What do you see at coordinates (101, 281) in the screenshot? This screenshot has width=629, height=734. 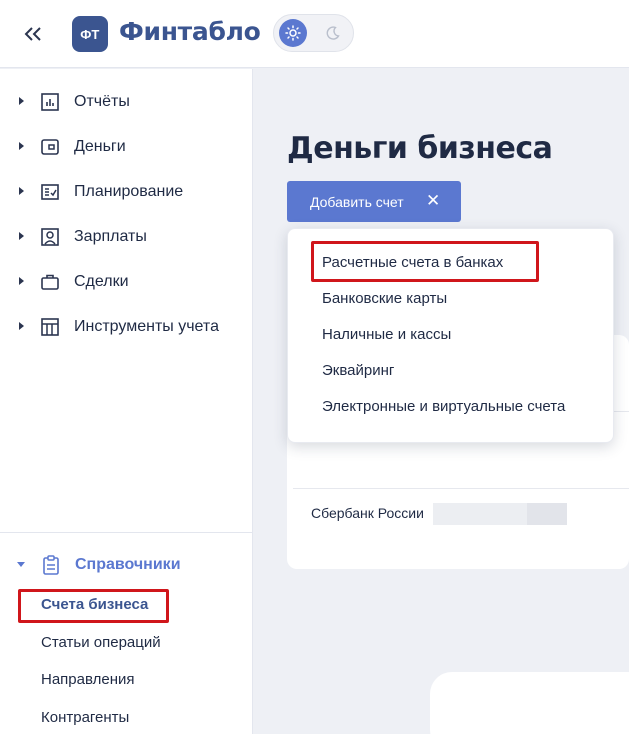 I see `sidebar-item-label: Сделки` at bounding box center [101, 281].